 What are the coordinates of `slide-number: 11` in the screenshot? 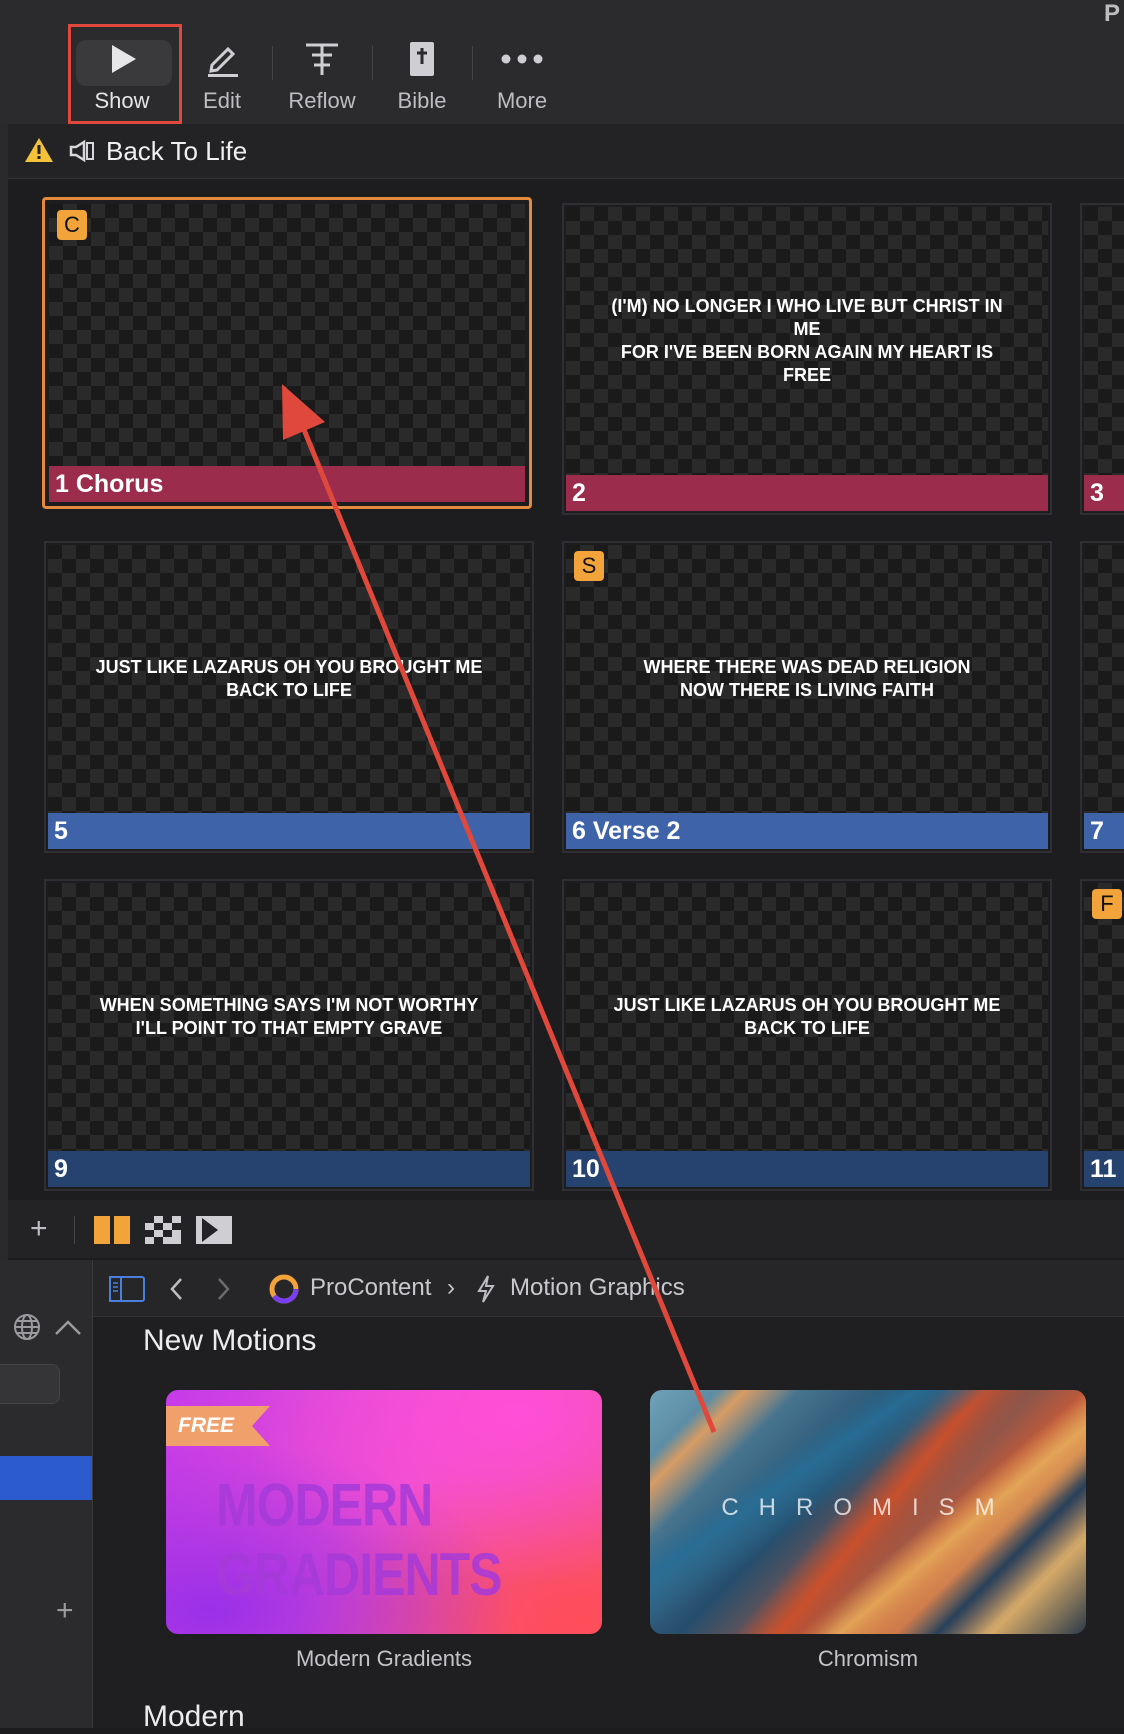 It's located at (1103, 1169).